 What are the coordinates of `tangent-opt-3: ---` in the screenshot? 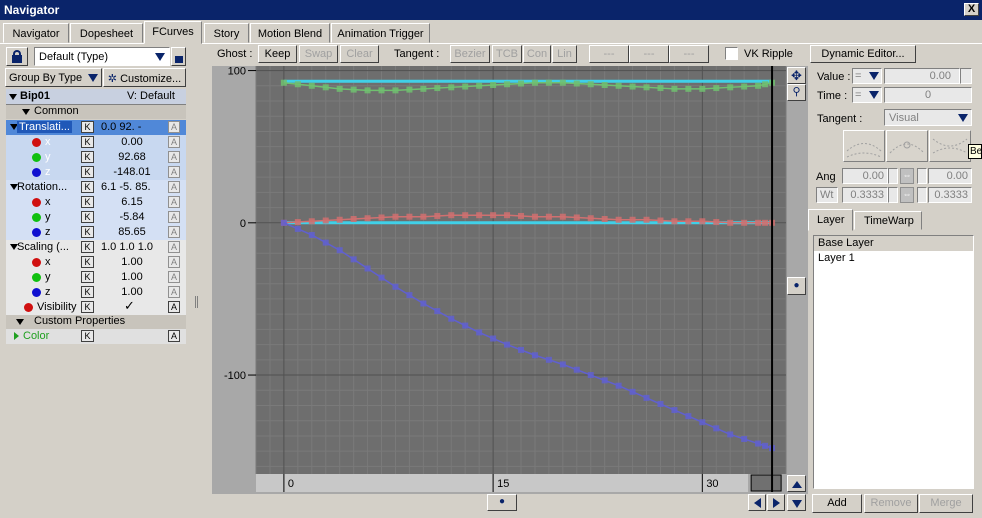 It's located at (689, 54).